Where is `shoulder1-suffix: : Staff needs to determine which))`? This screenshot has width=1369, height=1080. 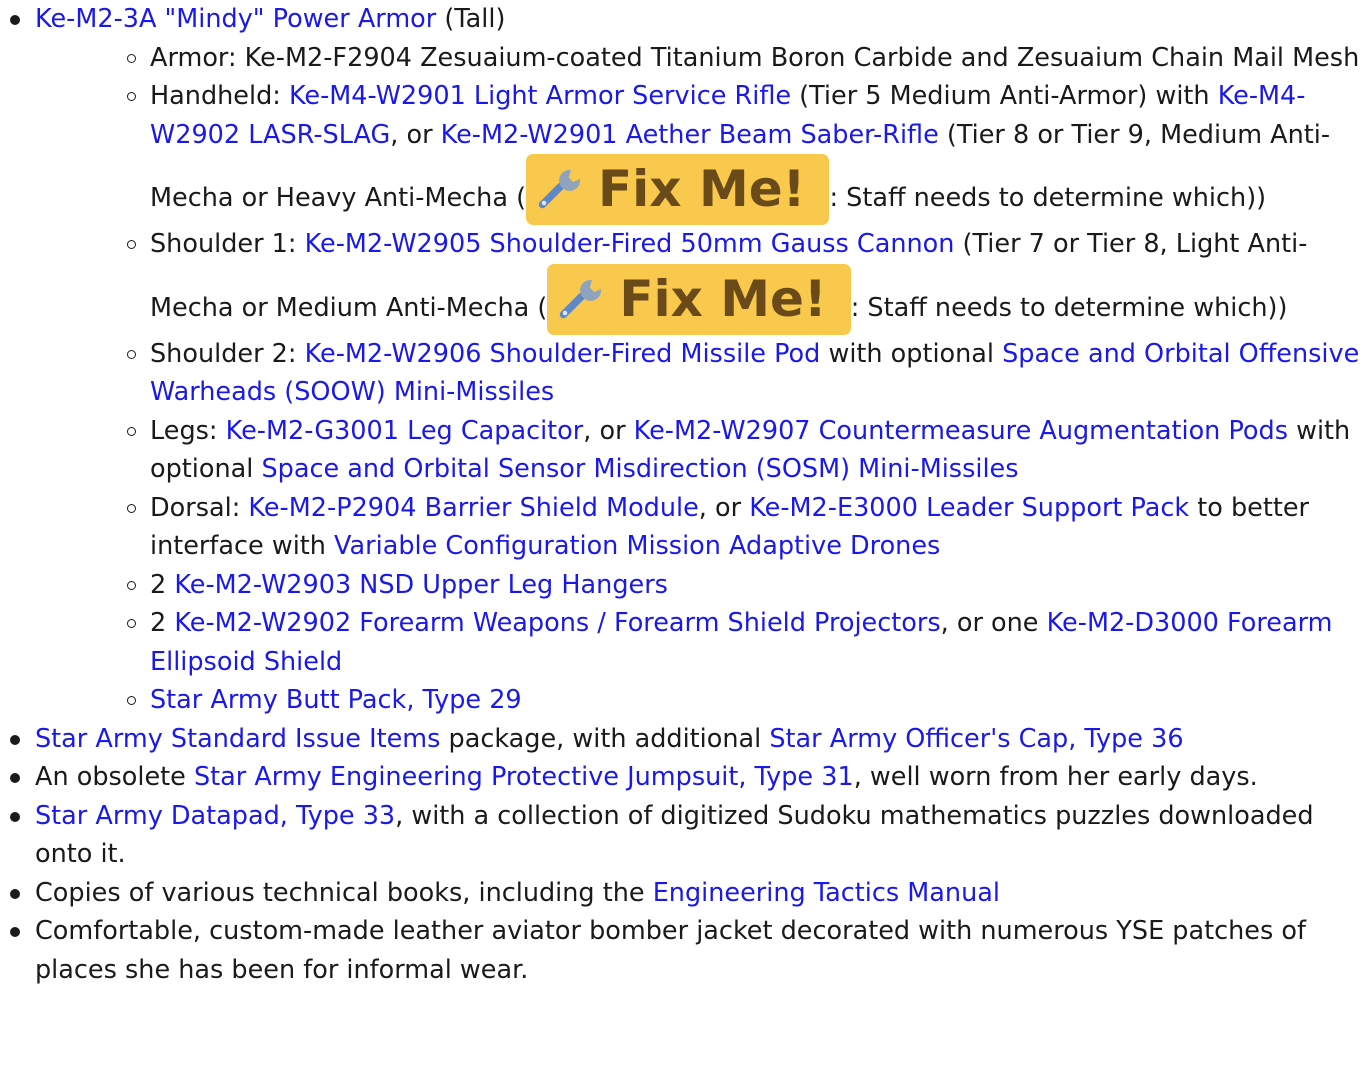
shoulder1-suffix: : Staff needs to determine which)) is located at coordinates (1069, 307).